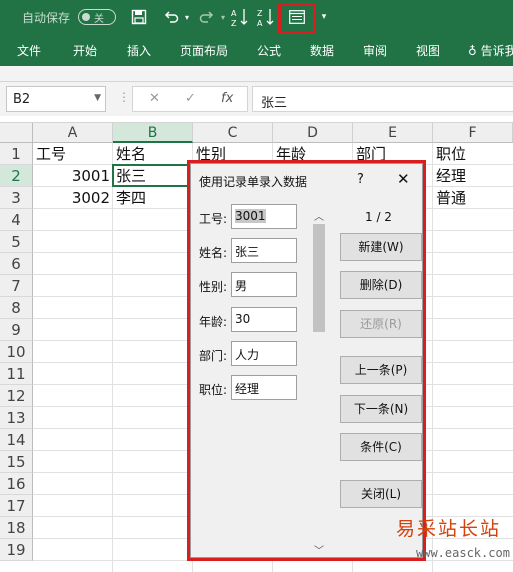 The height and width of the screenshot is (572, 513). What do you see at coordinates (16, 330) in the screenshot?
I see `row-header: 9` at bounding box center [16, 330].